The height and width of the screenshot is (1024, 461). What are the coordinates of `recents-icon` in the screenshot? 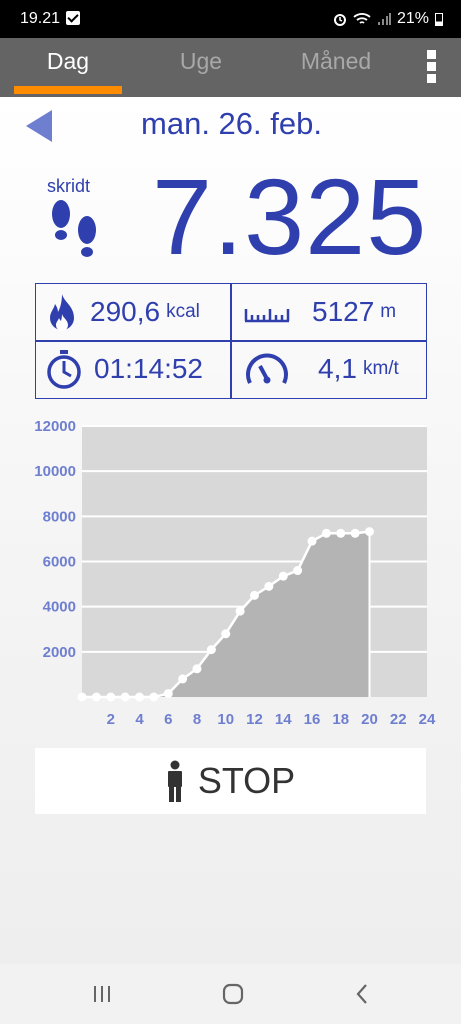 It's located at (102, 994).